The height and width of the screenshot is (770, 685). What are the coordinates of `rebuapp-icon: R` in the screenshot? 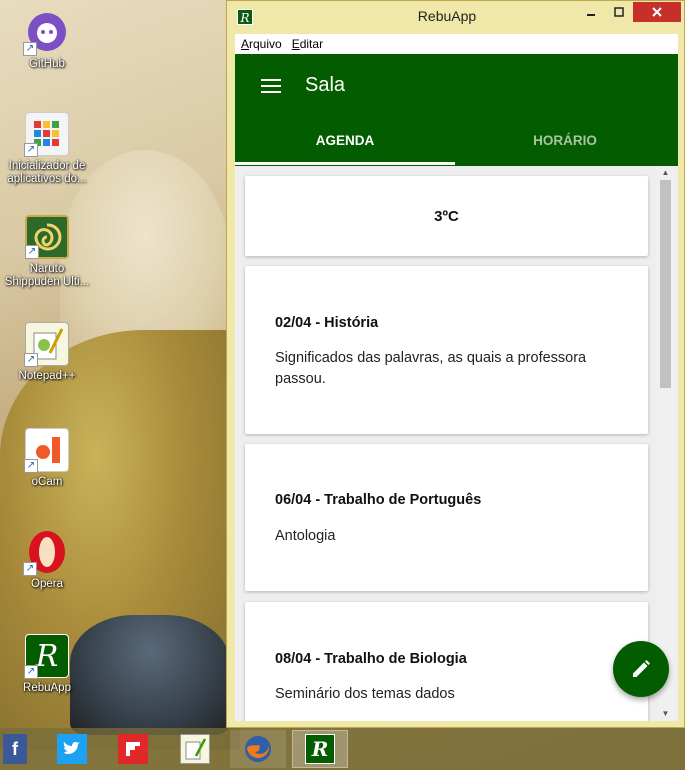 It's located at (320, 749).